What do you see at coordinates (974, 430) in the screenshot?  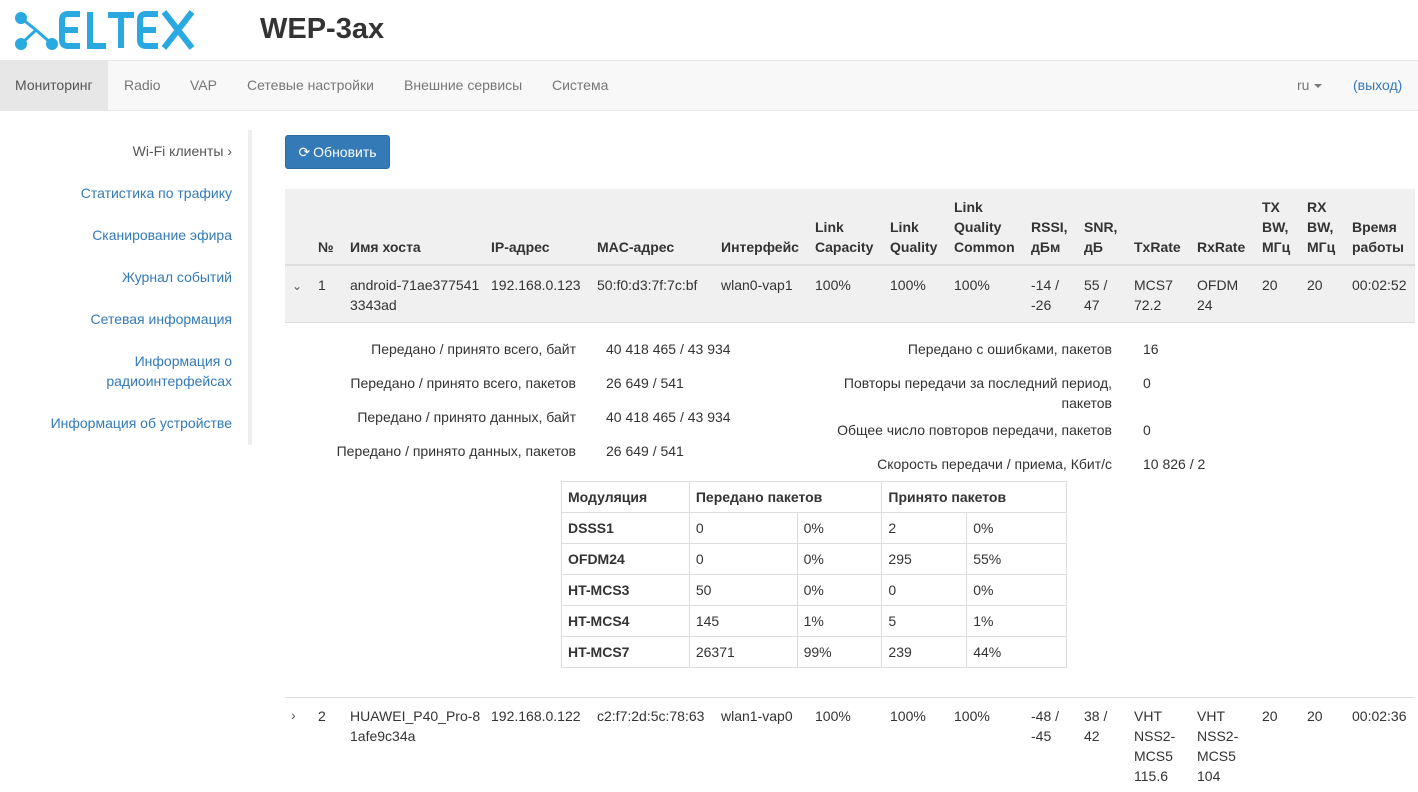 I see `detail-label: Общее число повторов передачи, пакетов` at bounding box center [974, 430].